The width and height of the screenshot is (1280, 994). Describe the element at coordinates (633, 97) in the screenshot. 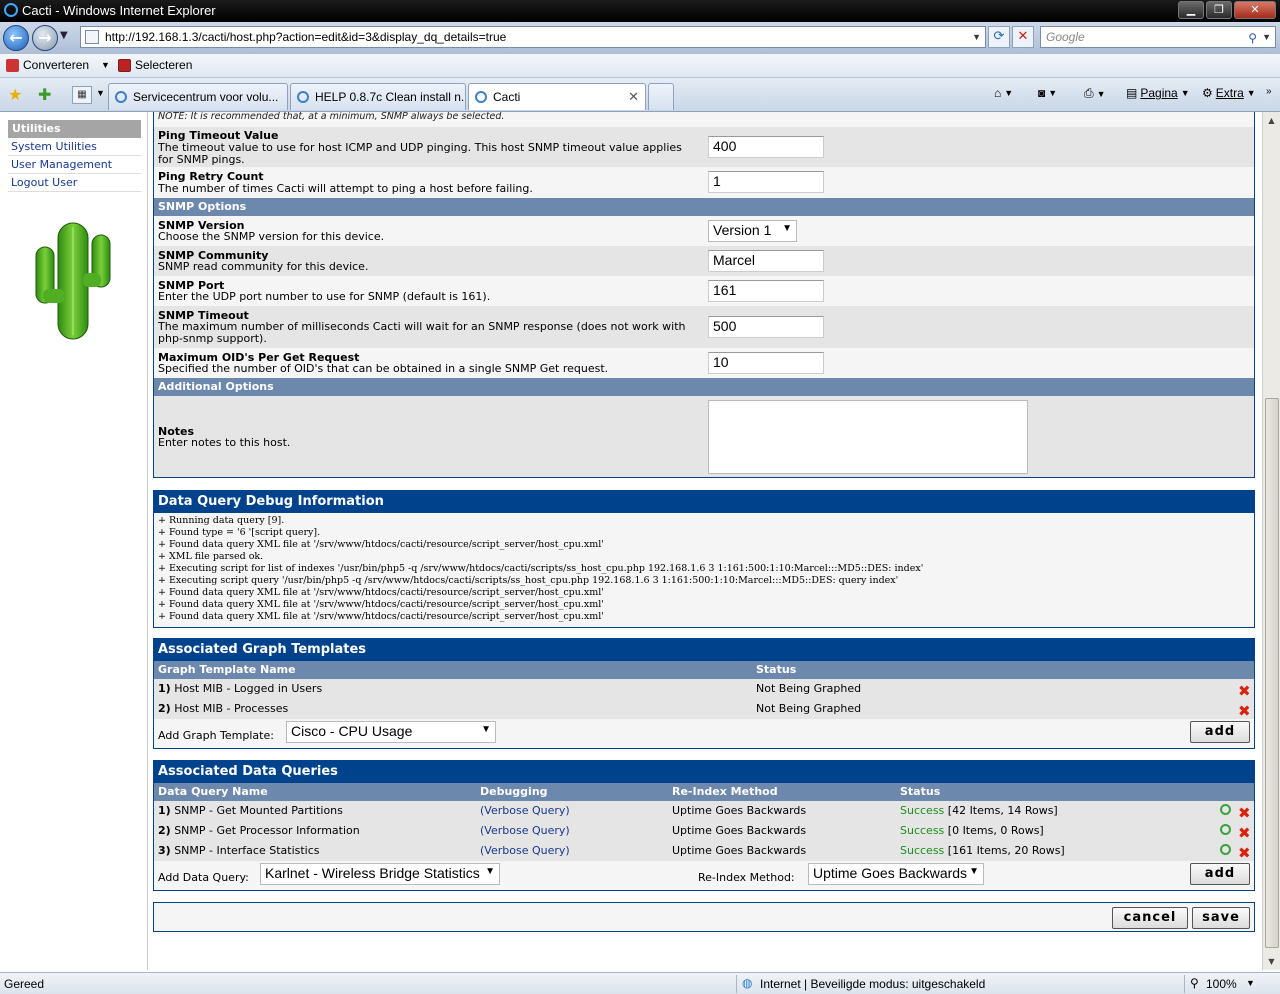

I see `close-tab-icon: ✕` at that location.